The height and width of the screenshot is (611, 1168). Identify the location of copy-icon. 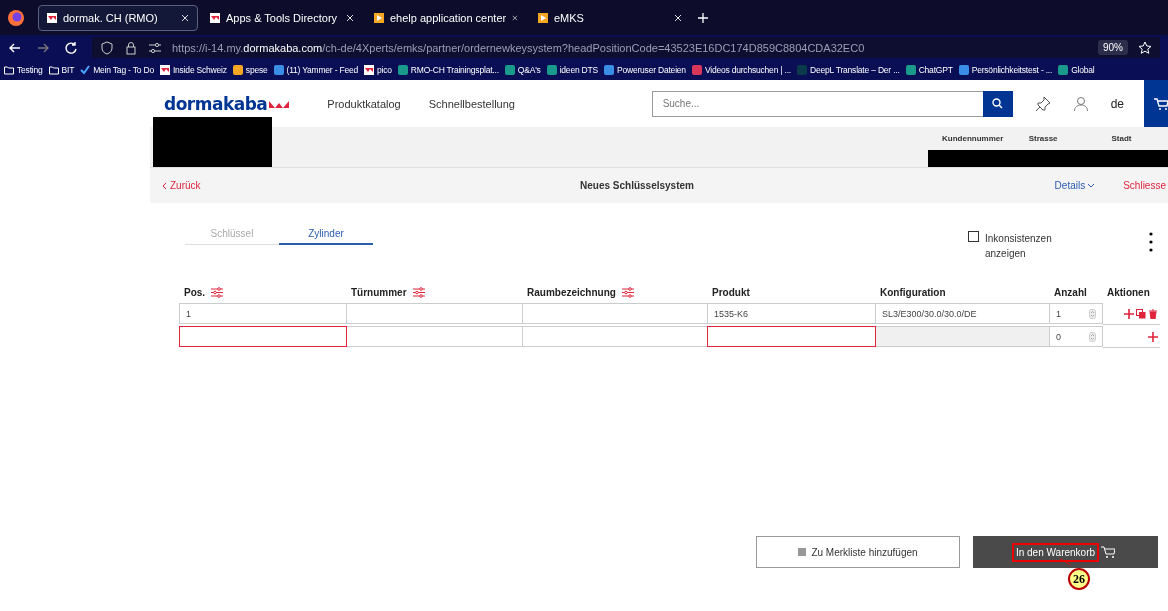
(1141, 313).